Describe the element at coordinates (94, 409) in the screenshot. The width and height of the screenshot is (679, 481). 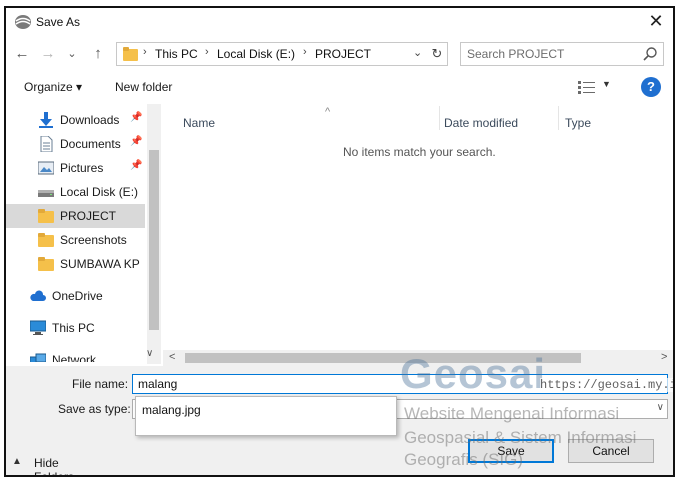
I see `save-as-type-label: Save as type:` at that location.